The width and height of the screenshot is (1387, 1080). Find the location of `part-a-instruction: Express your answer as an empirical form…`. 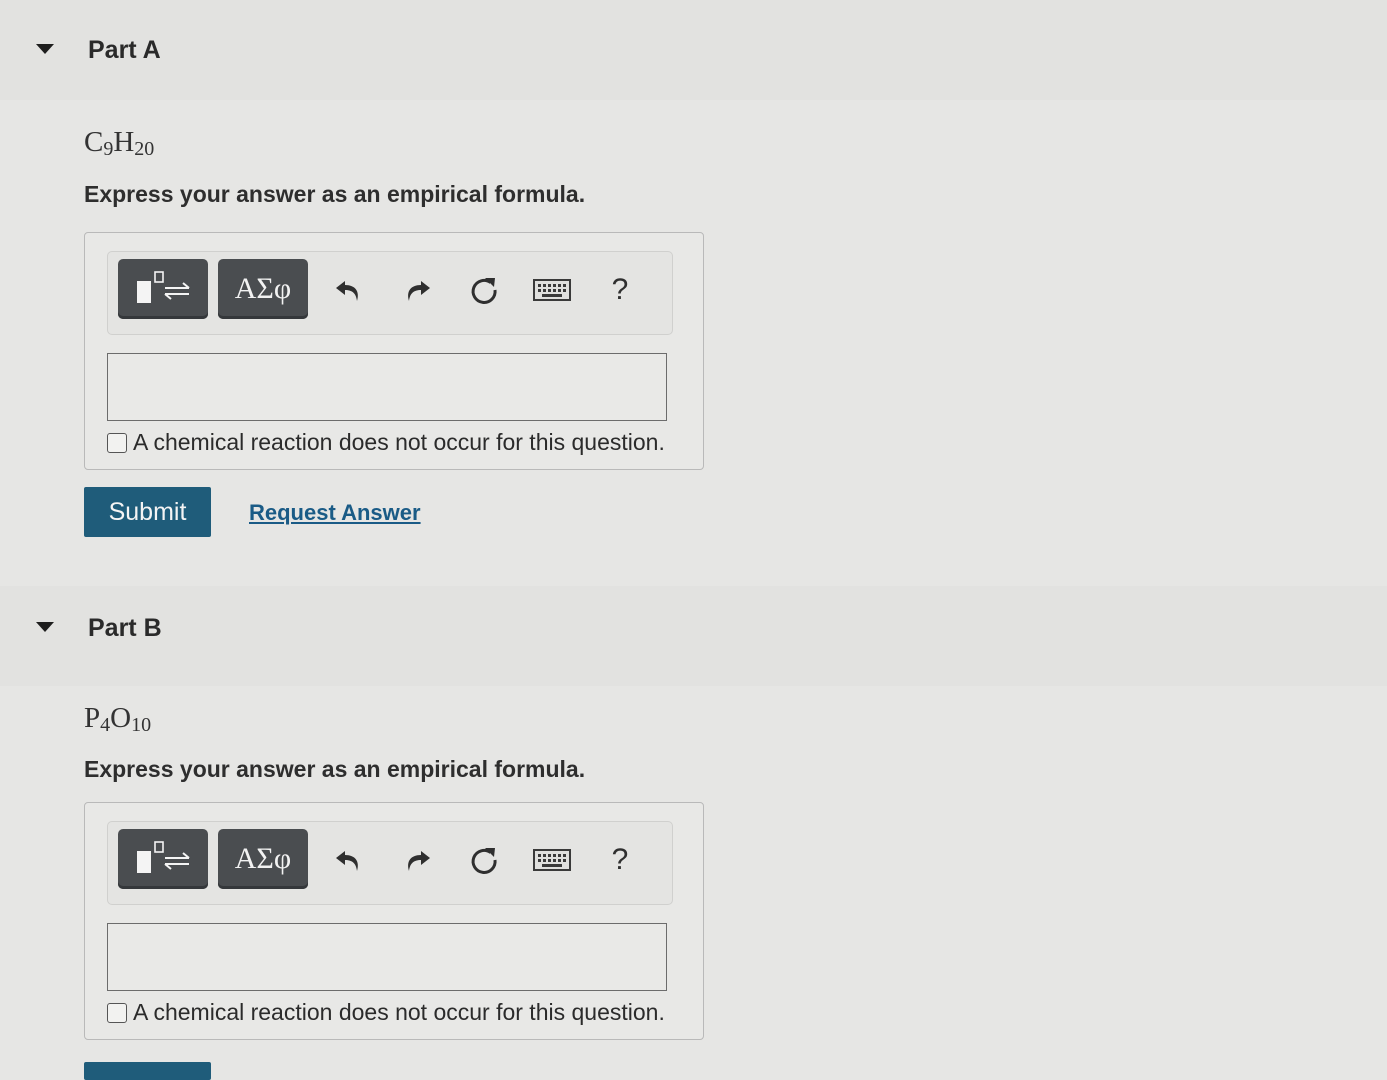

part-a-instruction: Express your answer as an empirical form… is located at coordinates (335, 194).